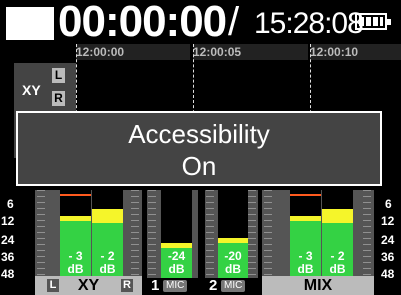 Image resolution: width=401 pixels, height=295 pixels. What do you see at coordinates (388, 221) in the screenshot?
I see `scale-right-label: 12` at bounding box center [388, 221].